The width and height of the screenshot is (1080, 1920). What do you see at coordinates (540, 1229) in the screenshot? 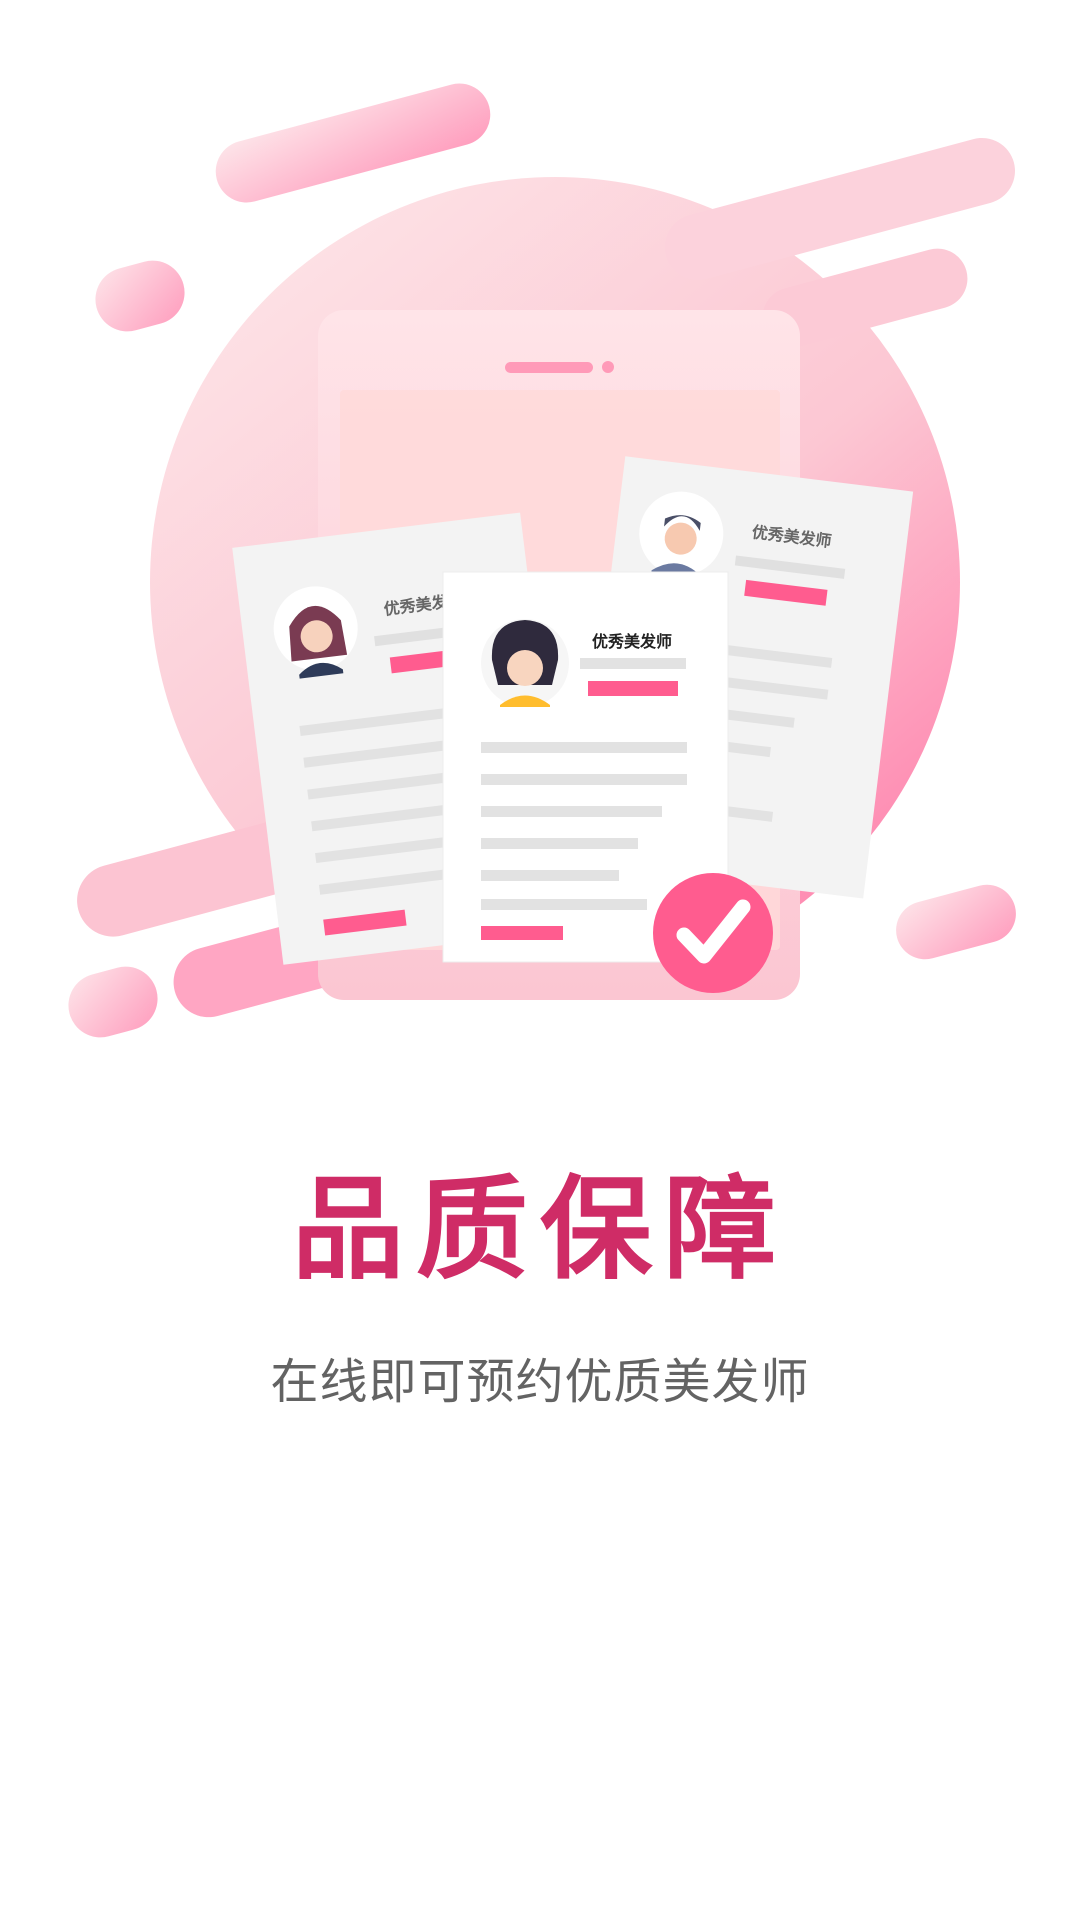
I see `onboarding-title: 品质保障` at bounding box center [540, 1229].